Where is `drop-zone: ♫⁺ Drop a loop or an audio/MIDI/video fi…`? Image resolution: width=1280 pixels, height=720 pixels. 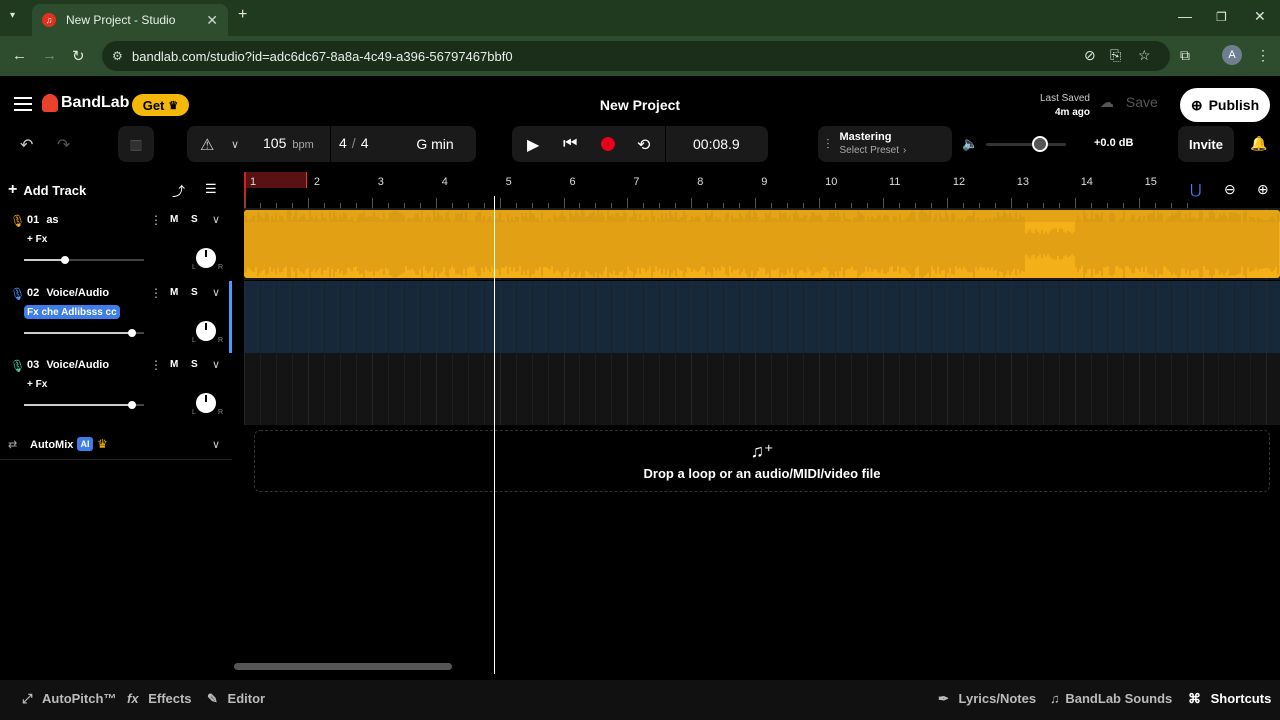
drop-zone: ♫⁺ Drop a loop or an audio/MIDI/video fi… is located at coordinates (762, 461).